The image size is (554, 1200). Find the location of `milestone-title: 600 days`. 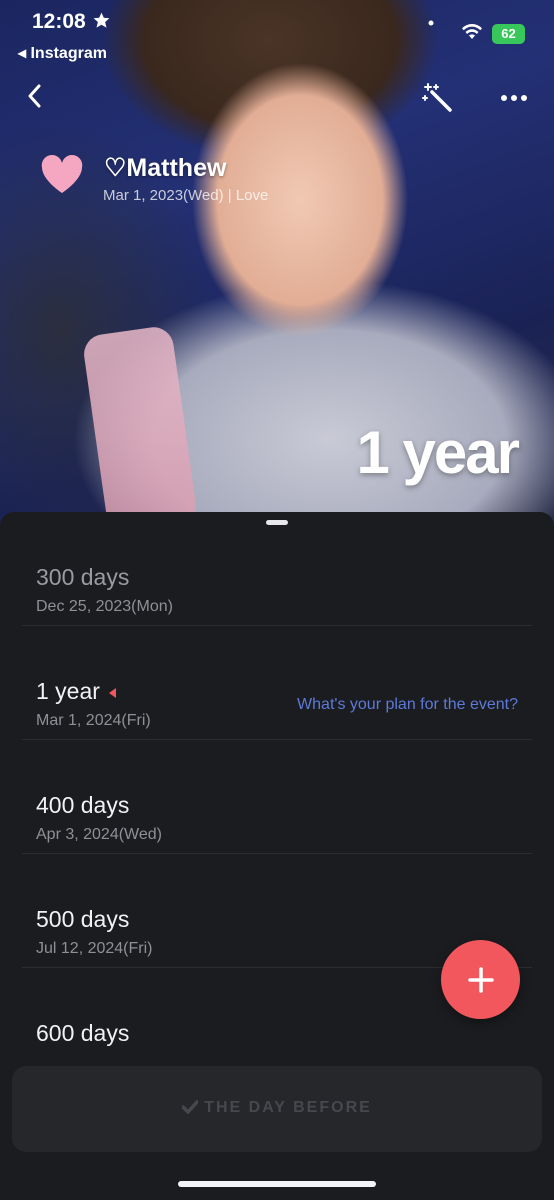

milestone-title: 600 days is located at coordinates (83, 1033).